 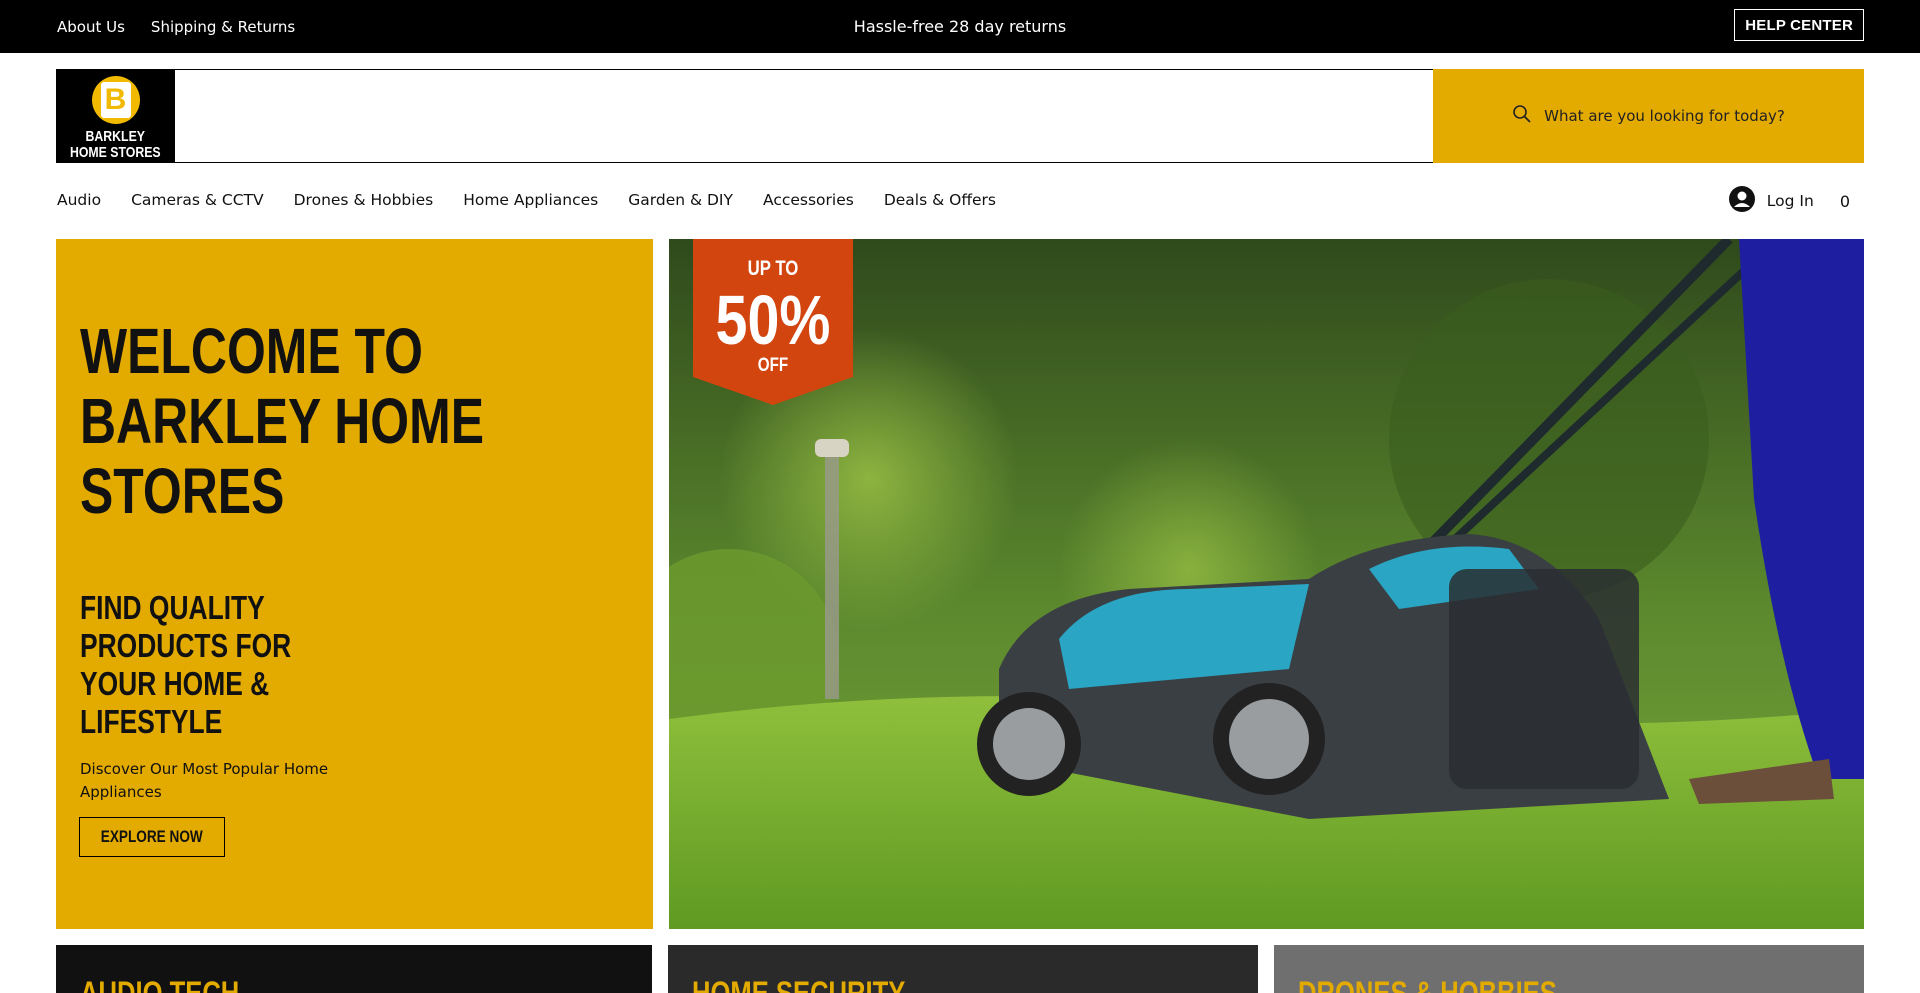 I want to click on logo-text-line1: BARKLEY, so click(x=115, y=136).